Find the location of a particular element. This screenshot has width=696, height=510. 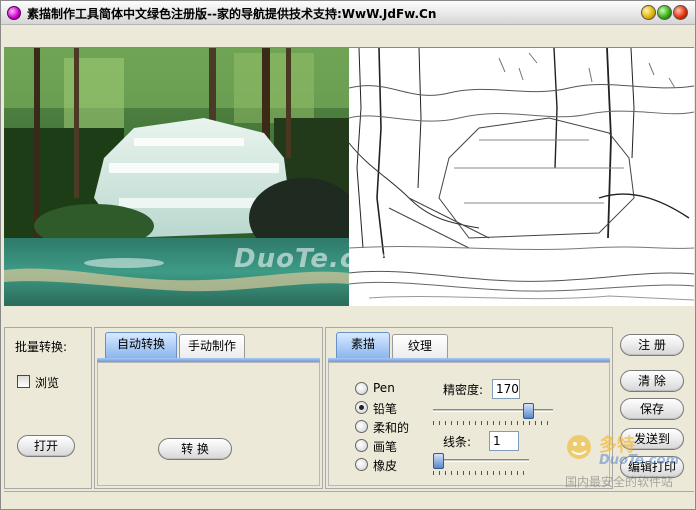

radio-pencil is located at coordinates (361, 407).